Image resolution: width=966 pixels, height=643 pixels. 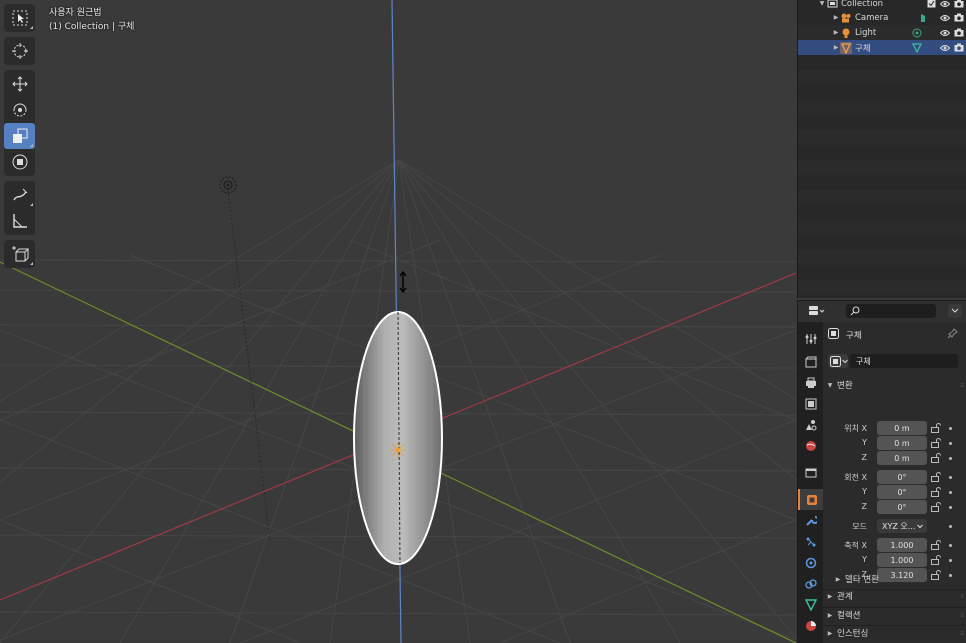 What do you see at coordinates (810, 520) in the screenshot?
I see `tab-modifiers` at bounding box center [810, 520].